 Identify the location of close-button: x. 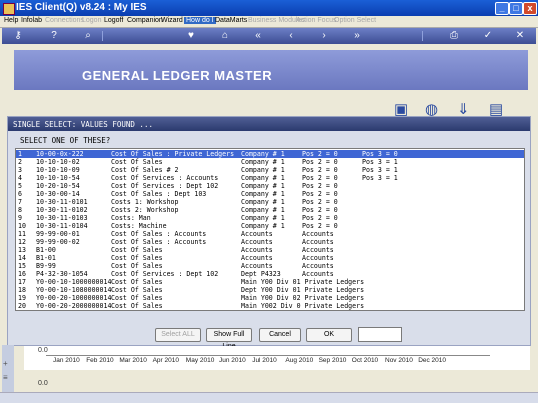
(530, 8).